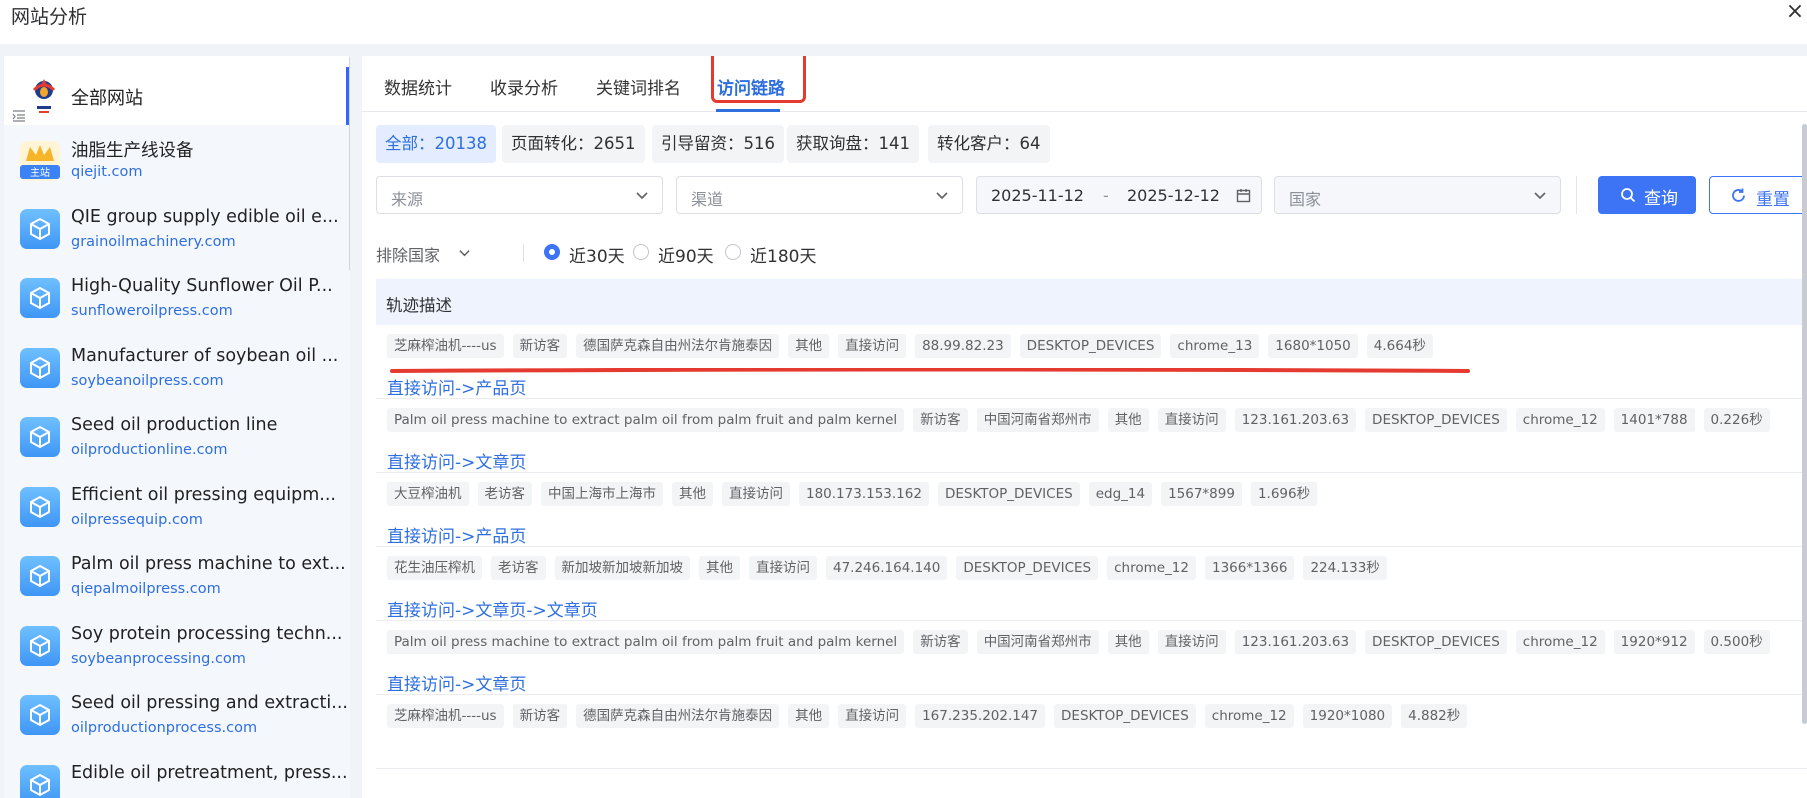 This screenshot has height=798, width=1807. Describe the element at coordinates (436, 144) in the screenshot. I see `stat-all: 全部：20138` at that location.